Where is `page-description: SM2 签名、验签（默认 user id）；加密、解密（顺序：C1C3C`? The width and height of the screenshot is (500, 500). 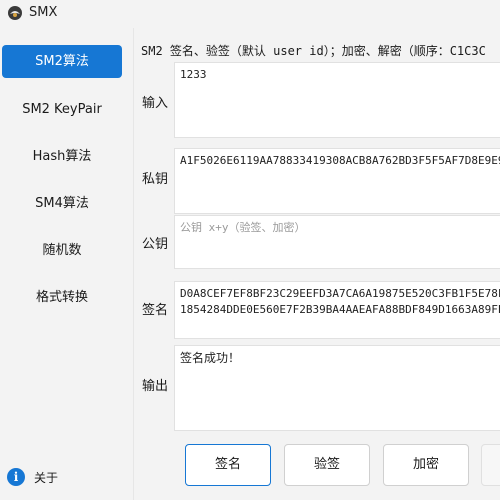
page-description: SM2 签名、验签（默认 user id）；加密、解密（顺序：C1C3C is located at coordinates (313, 51).